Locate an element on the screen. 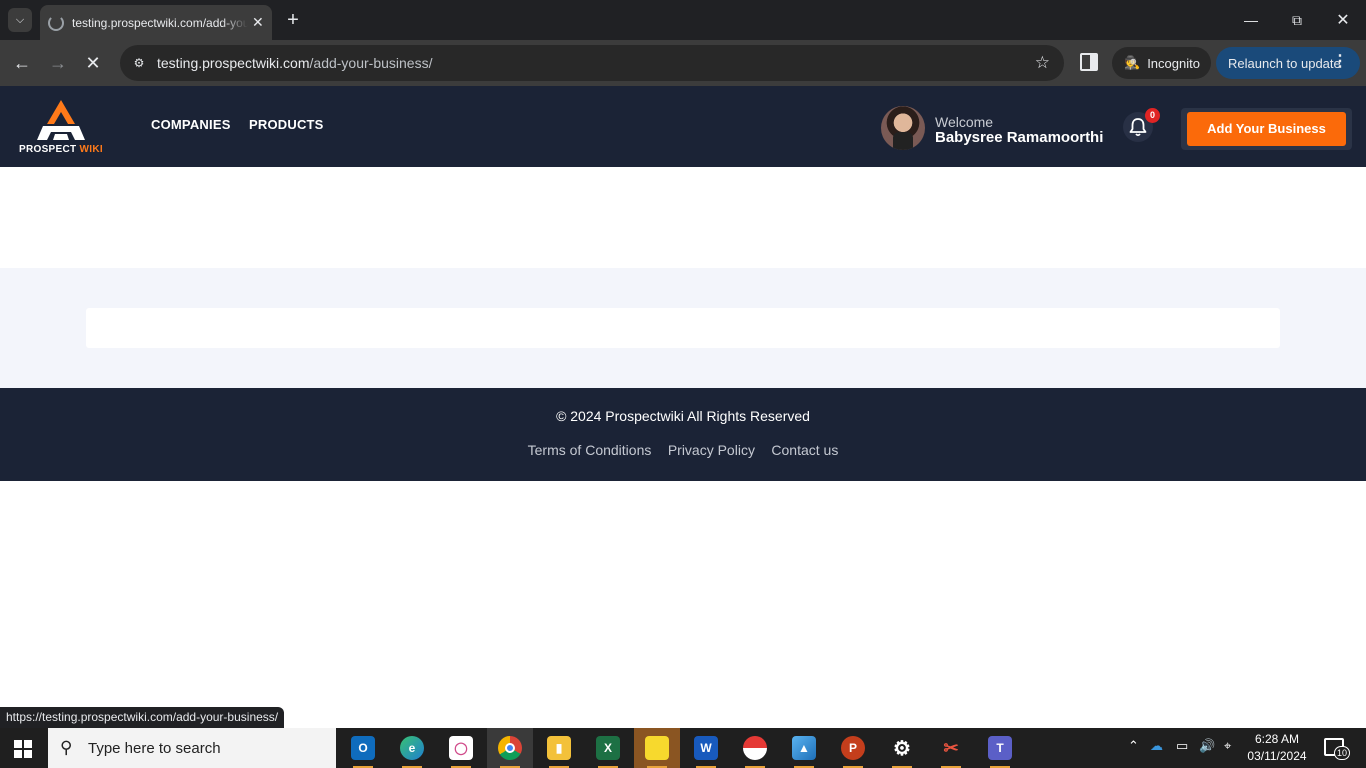 Image resolution: width=1366 pixels, height=768 pixels. chat-icon: ◯ is located at coordinates (461, 748).